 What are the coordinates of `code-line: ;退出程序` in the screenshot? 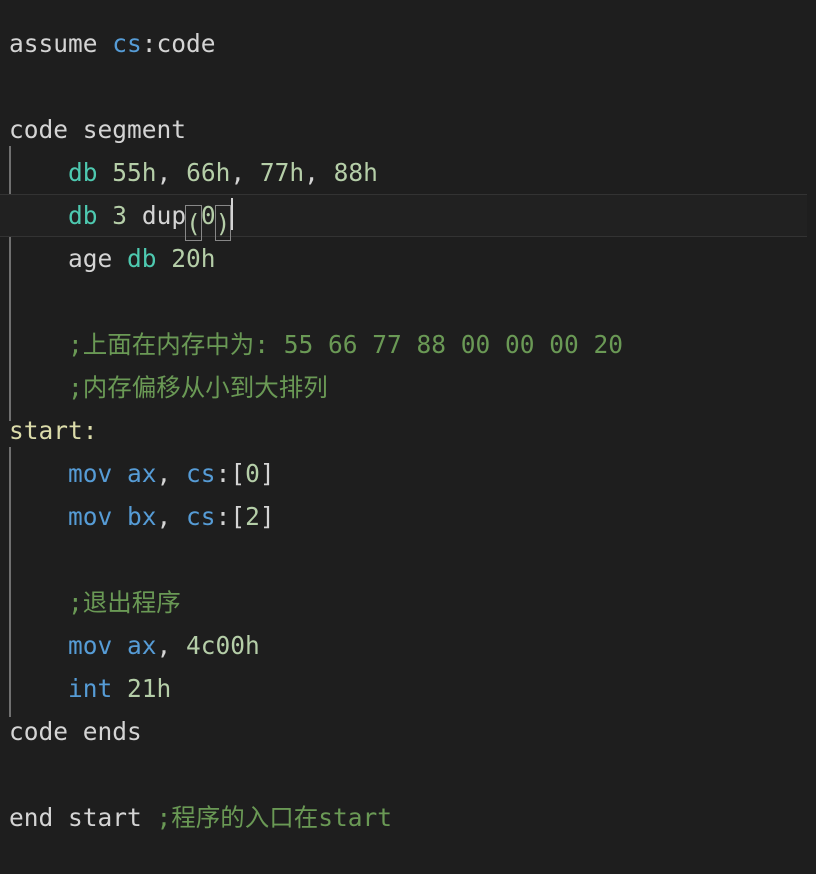 It's located at (408, 602).